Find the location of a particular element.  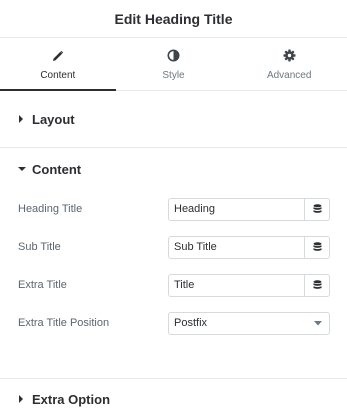

field-label: Heading Title is located at coordinates (50, 209).